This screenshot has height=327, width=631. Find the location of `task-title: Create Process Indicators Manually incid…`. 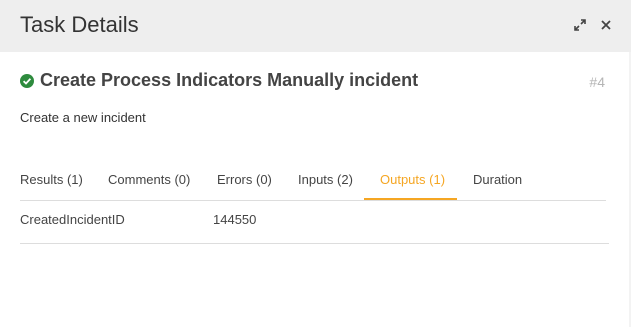

task-title: Create Process Indicators Manually incid… is located at coordinates (229, 80).